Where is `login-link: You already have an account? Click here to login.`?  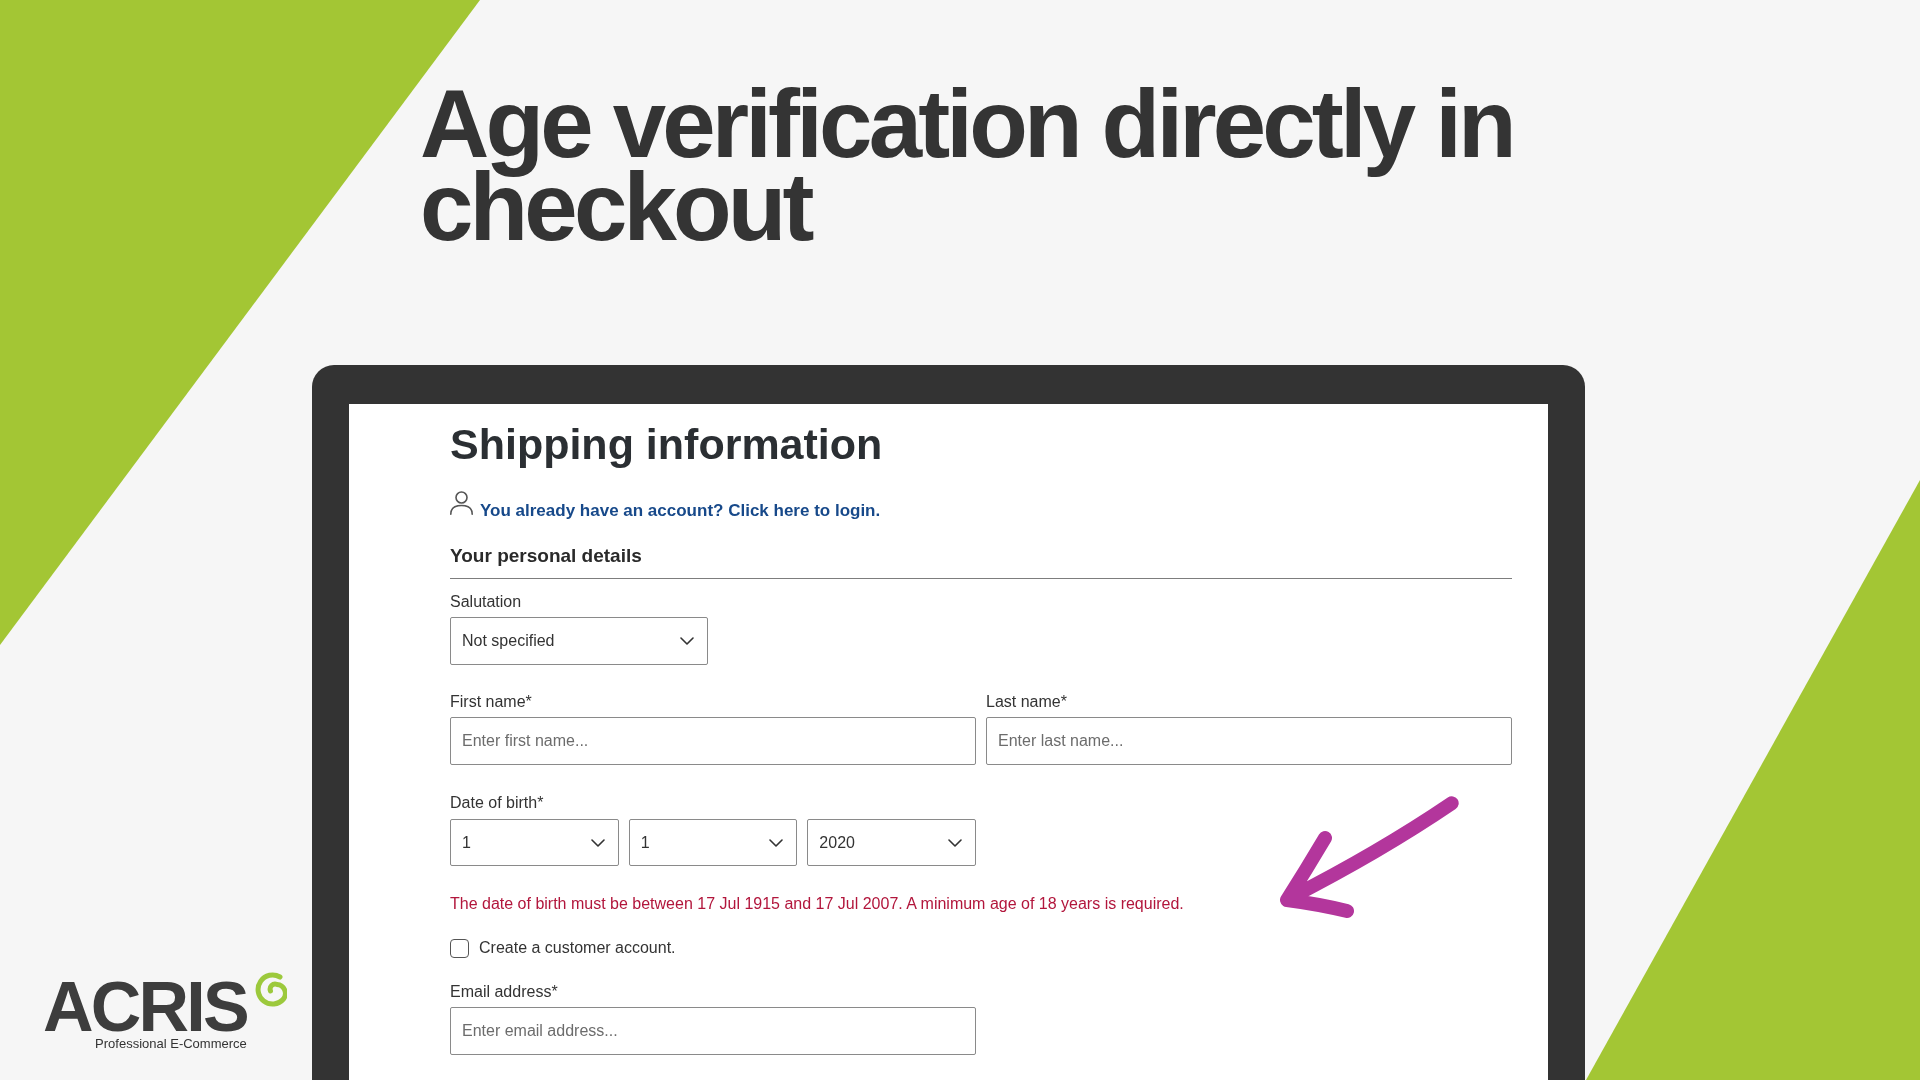 login-link: You already have an account? Click here to login. is located at coordinates (680, 511).